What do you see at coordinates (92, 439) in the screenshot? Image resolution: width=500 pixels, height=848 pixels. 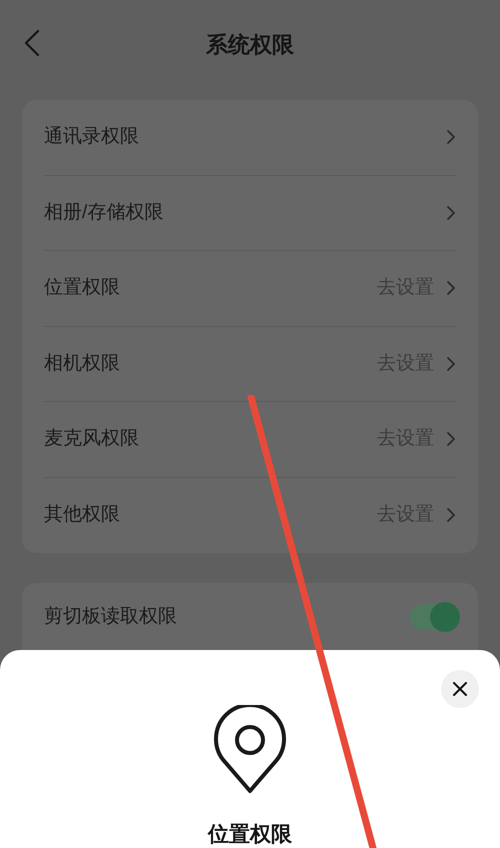 I see `permission-label: 麦克风权限` at bounding box center [92, 439].